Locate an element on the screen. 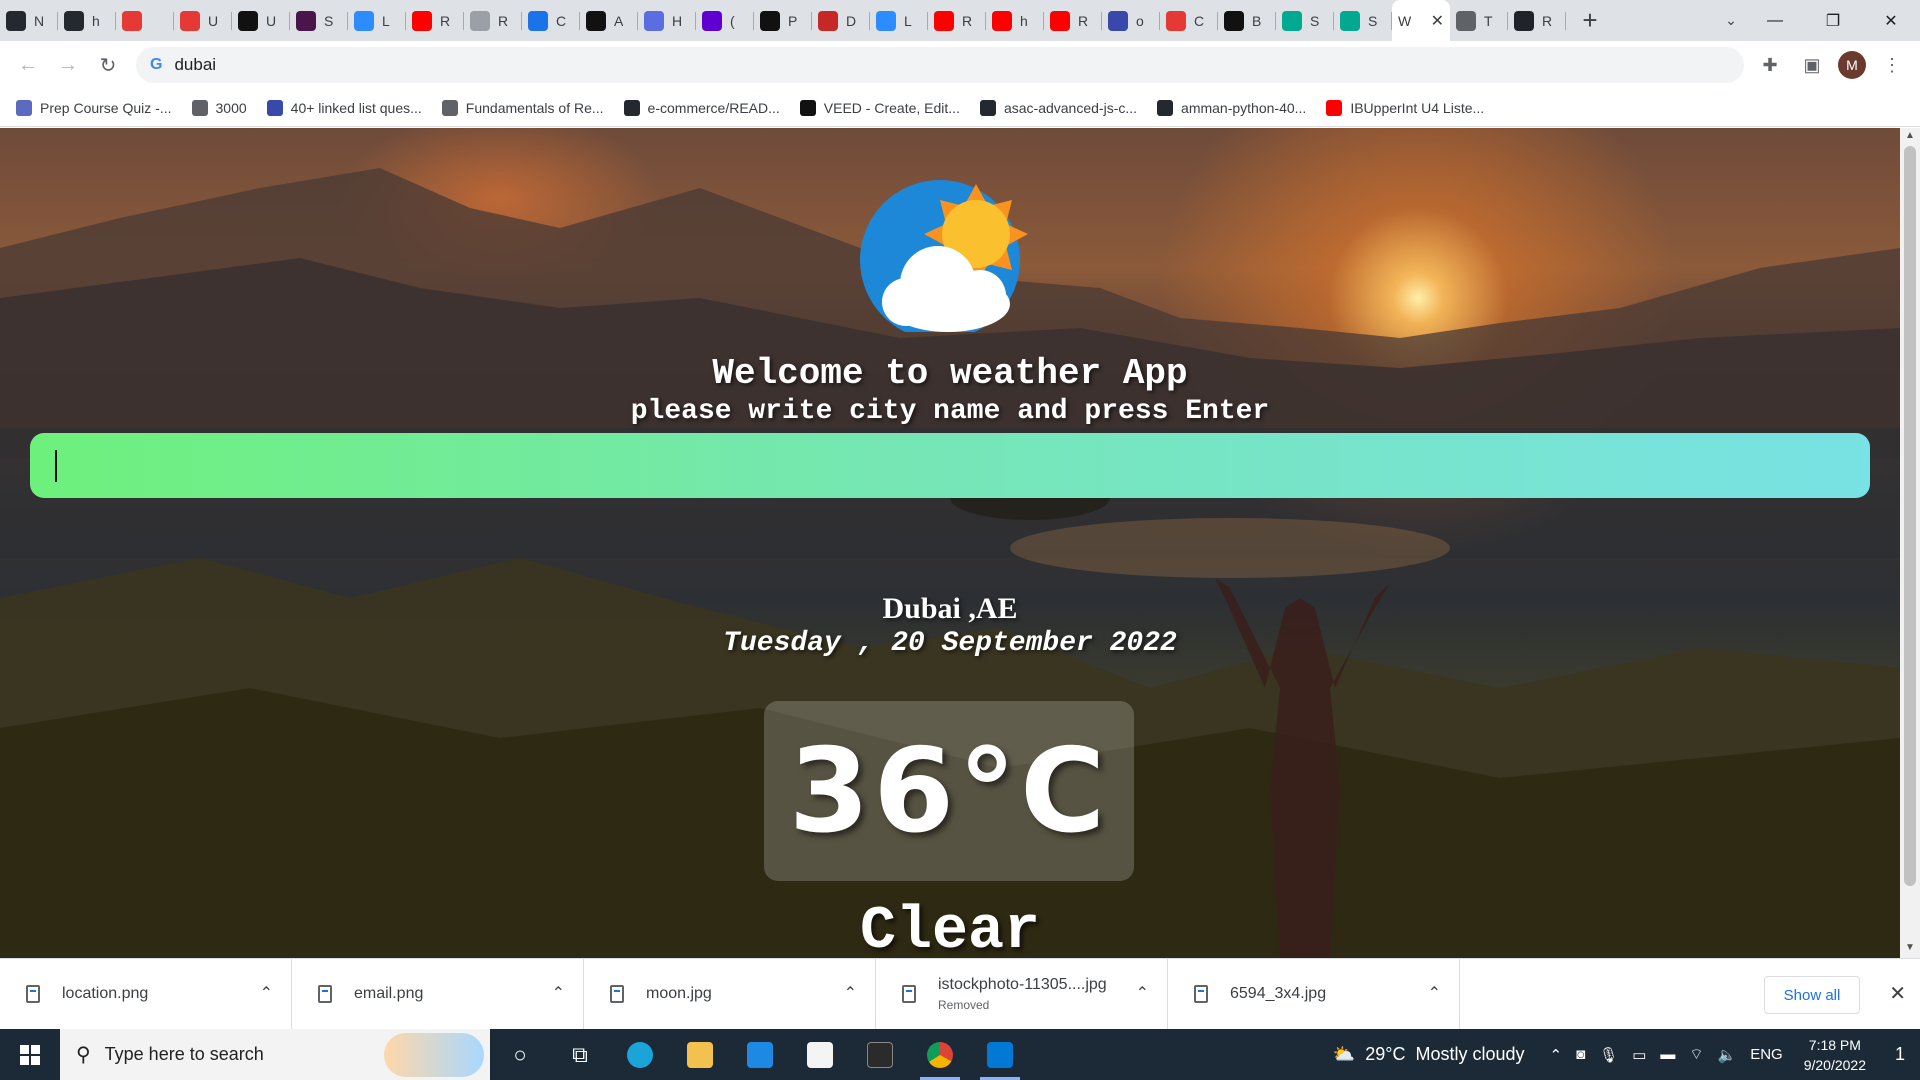 The image size is (1920, 1080). download-item: email.png ⌃ is located at coordinates (438, 994).